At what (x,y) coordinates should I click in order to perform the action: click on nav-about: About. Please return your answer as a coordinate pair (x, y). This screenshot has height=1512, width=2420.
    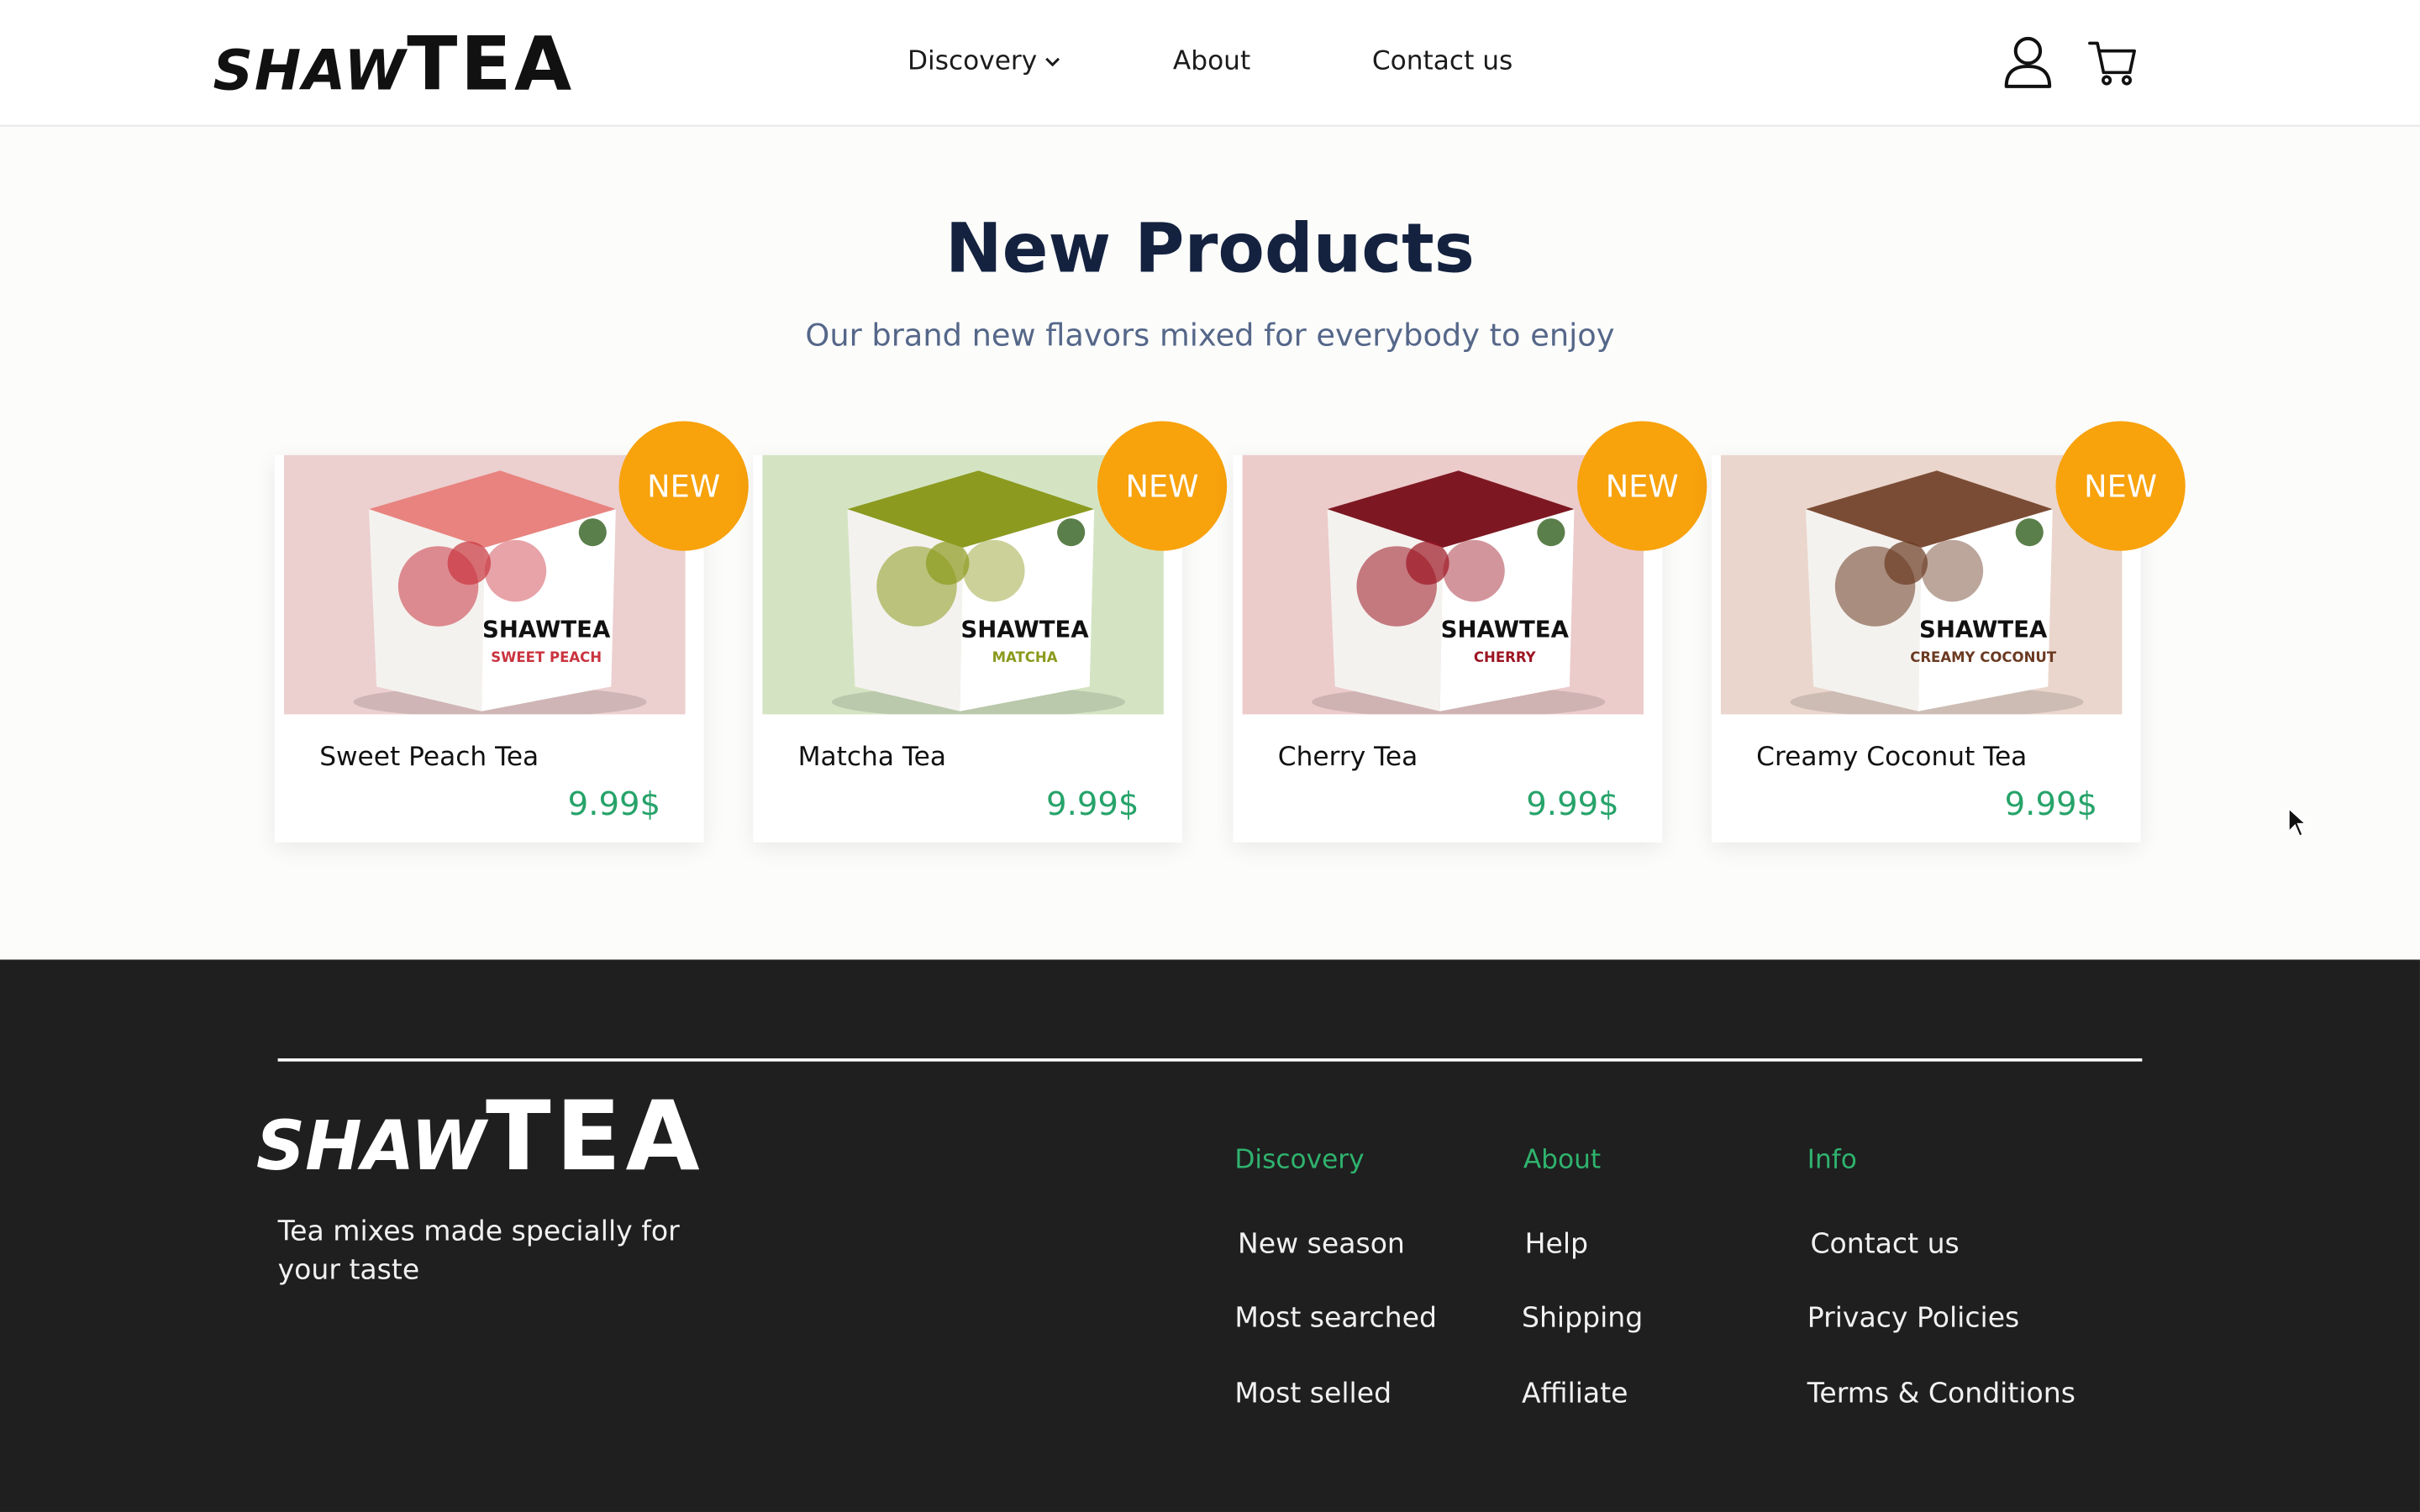
    Looking at the image, I should click on (1211, 61).